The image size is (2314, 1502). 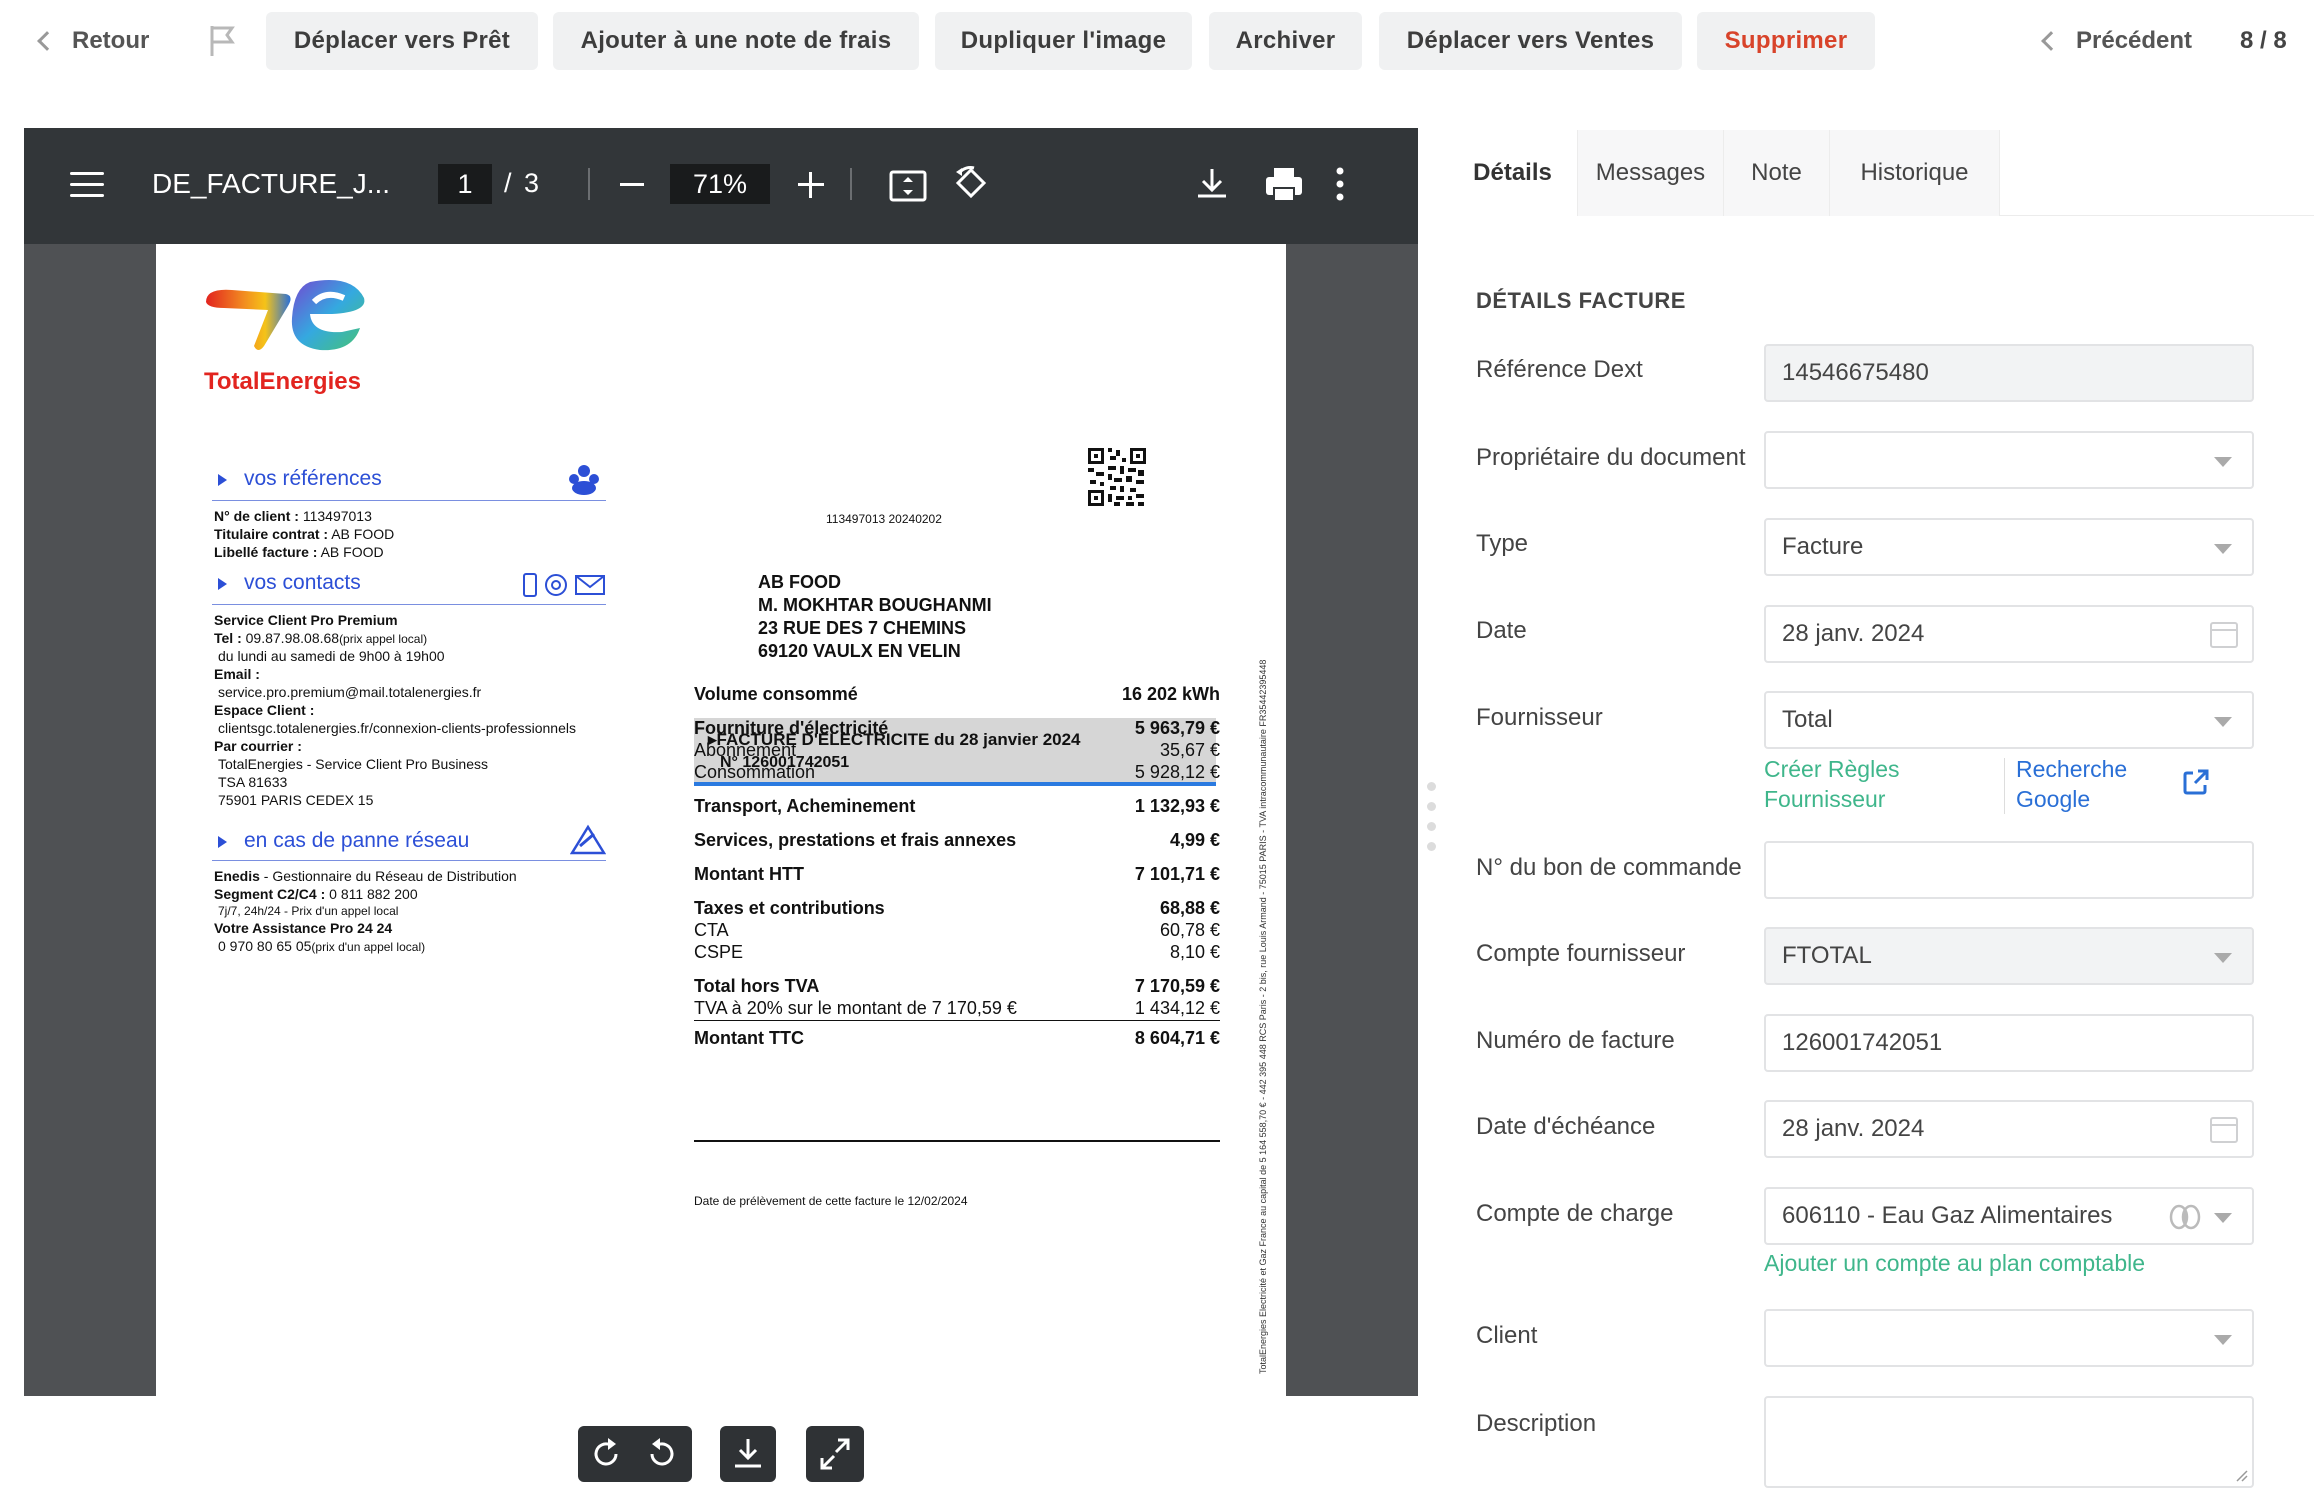 What do you see at coordinates (296, 800) in the screenshot?
I see `mail-line-3: 75901 PARIS CEDEX 15` at bounding box center [296, 800].